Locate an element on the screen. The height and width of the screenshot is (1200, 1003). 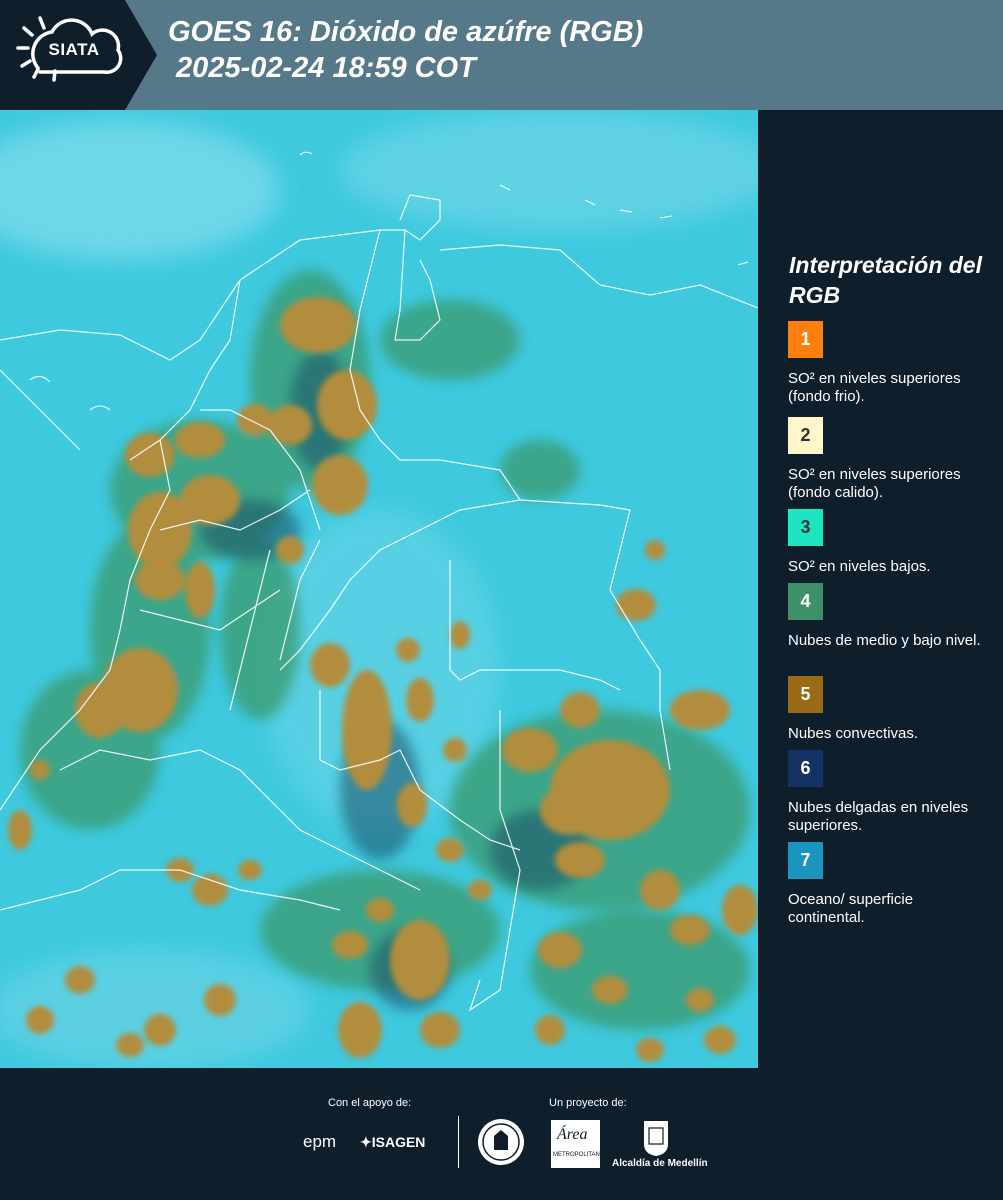
footer-divider is located at coordinates (458, 1142).